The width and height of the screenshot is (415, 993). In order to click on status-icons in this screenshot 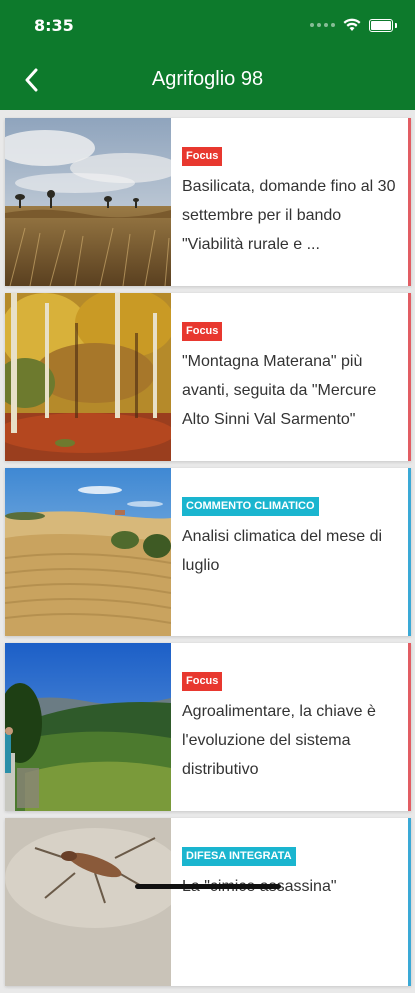, I will do `click(353, 25)`.